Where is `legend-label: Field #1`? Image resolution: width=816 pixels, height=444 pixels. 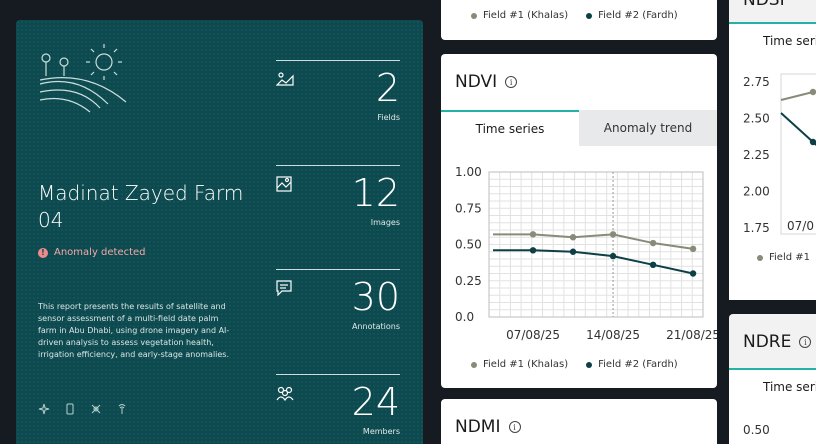 legend-label: Field #1 is located at coordinates (790, 257).